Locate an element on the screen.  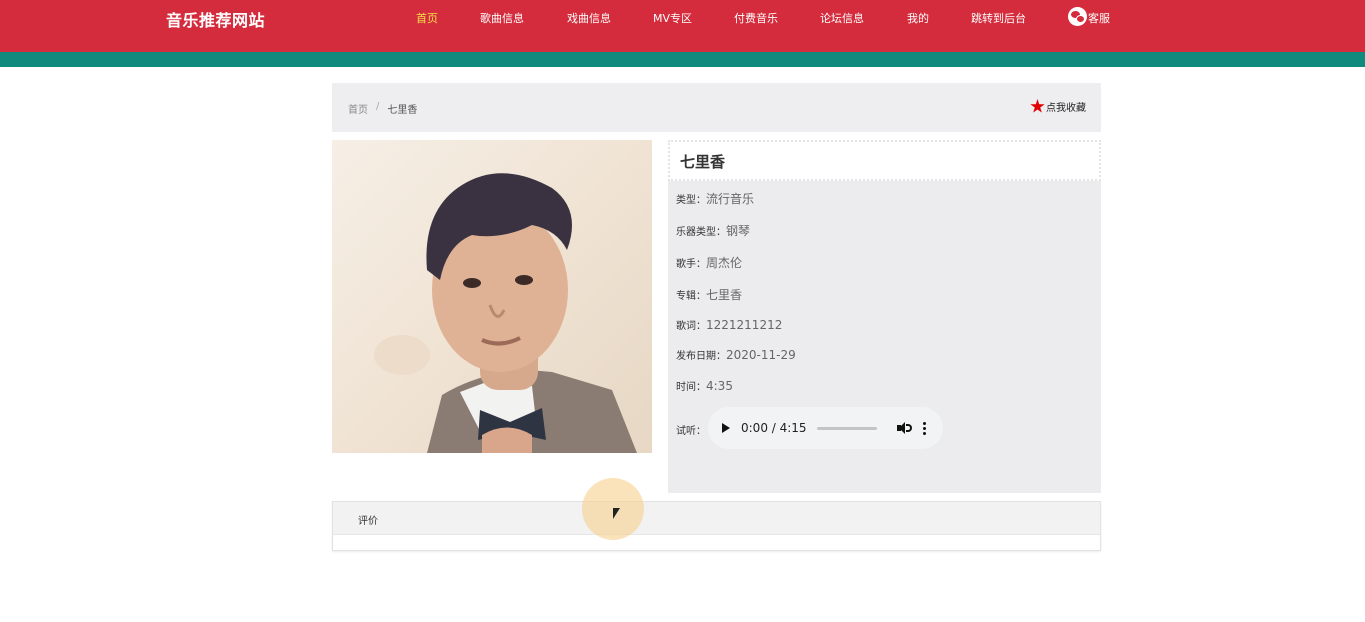
field-release-date: 发布日期：2020-11-29 is located at coordinates (736, 354).